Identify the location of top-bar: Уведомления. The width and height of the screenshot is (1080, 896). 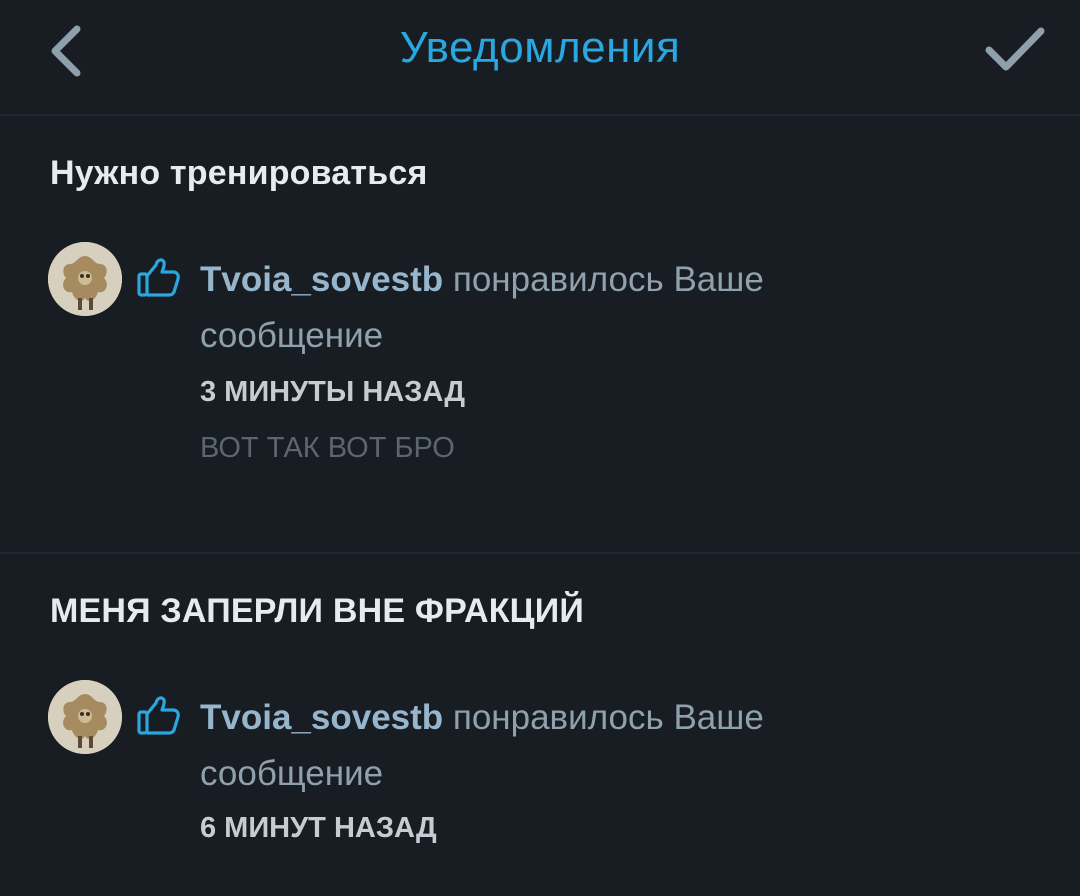
(540, 58).